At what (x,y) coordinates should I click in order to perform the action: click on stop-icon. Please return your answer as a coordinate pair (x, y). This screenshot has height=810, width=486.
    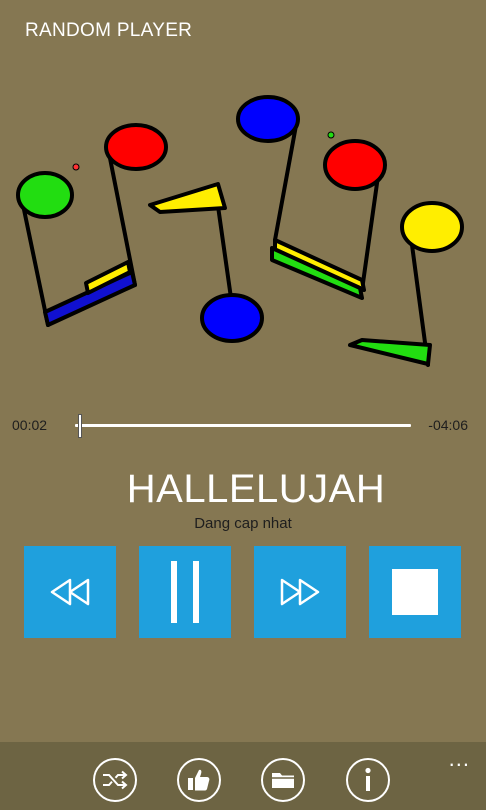
    Looking at the image, I should click on (415, 592).